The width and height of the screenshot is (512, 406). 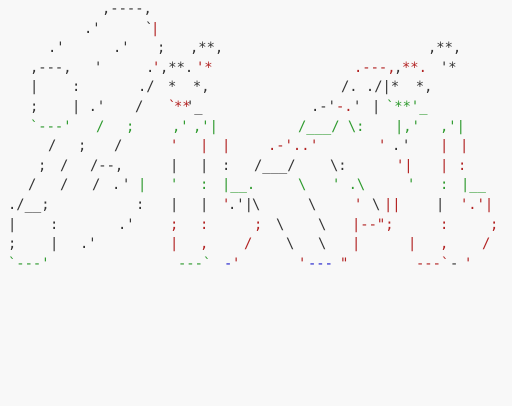 I want to click on art-glyphs: '_, so click(x=194, y=106).